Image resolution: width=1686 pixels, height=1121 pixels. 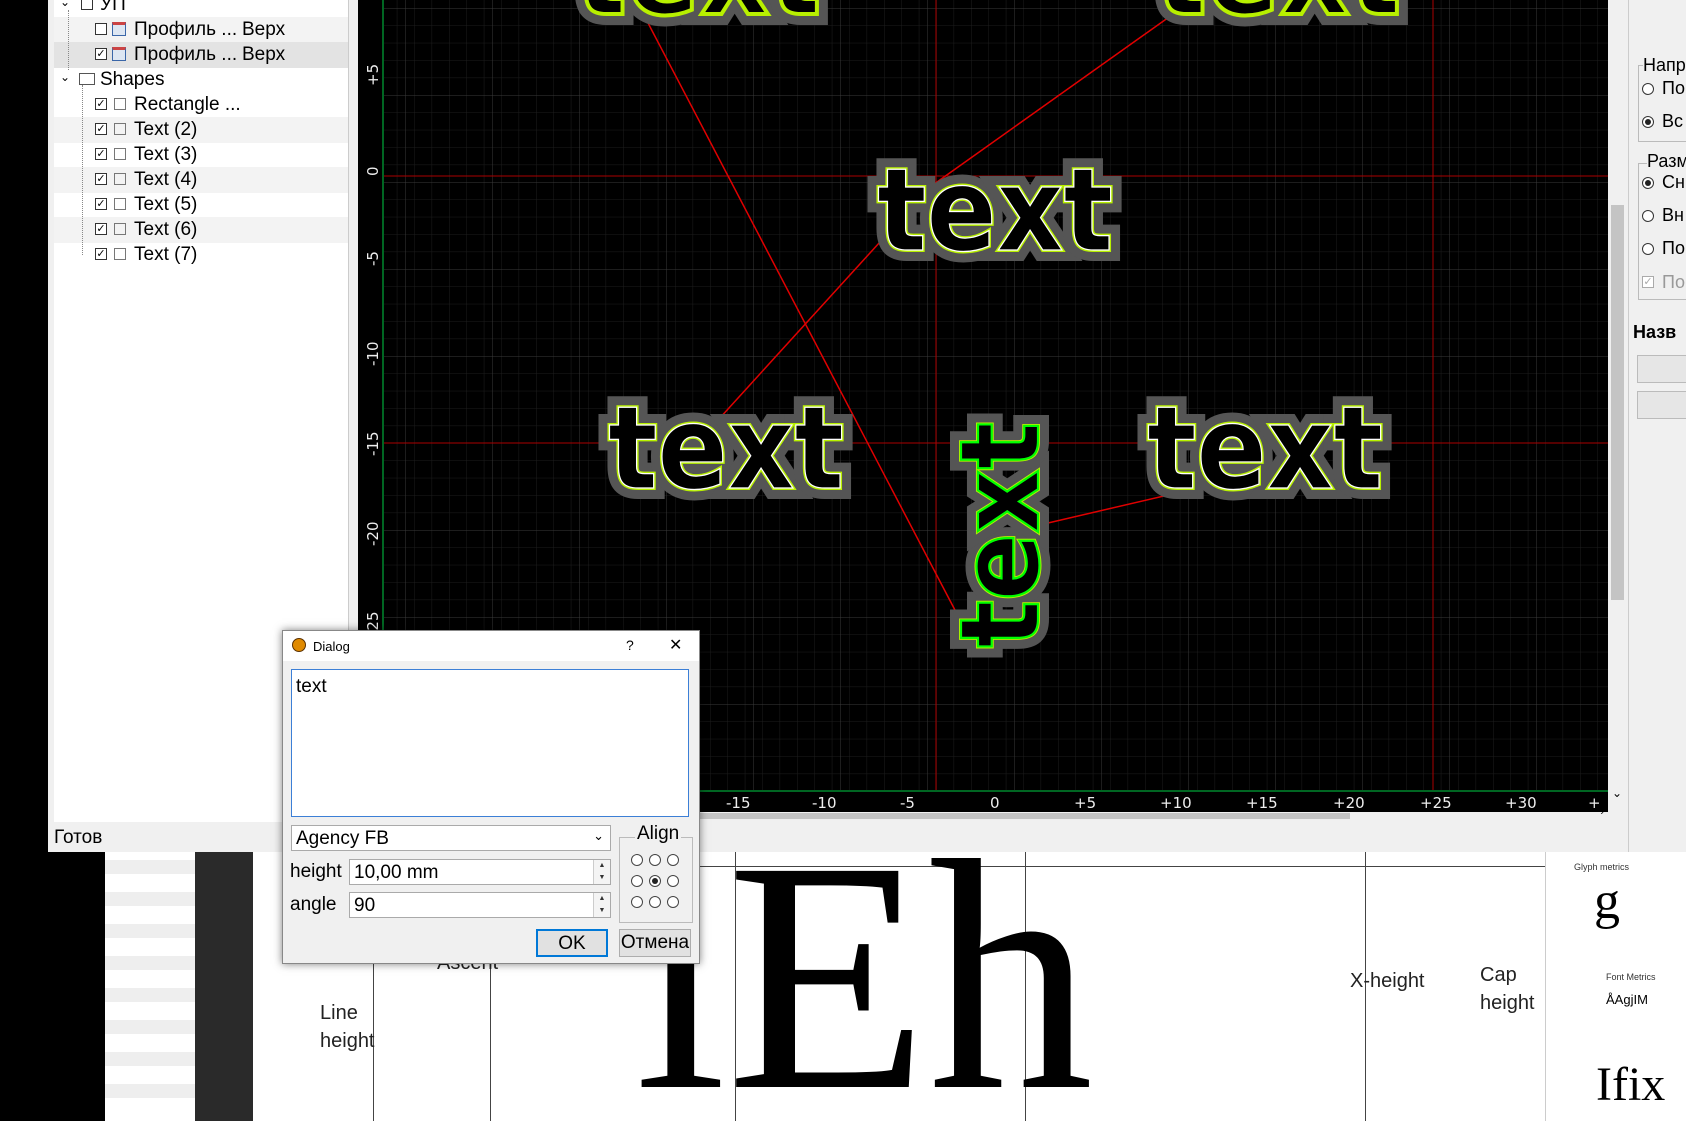 I want to click on tree-item-text-3: ✓ Text (3), so click(x=201, y=155).